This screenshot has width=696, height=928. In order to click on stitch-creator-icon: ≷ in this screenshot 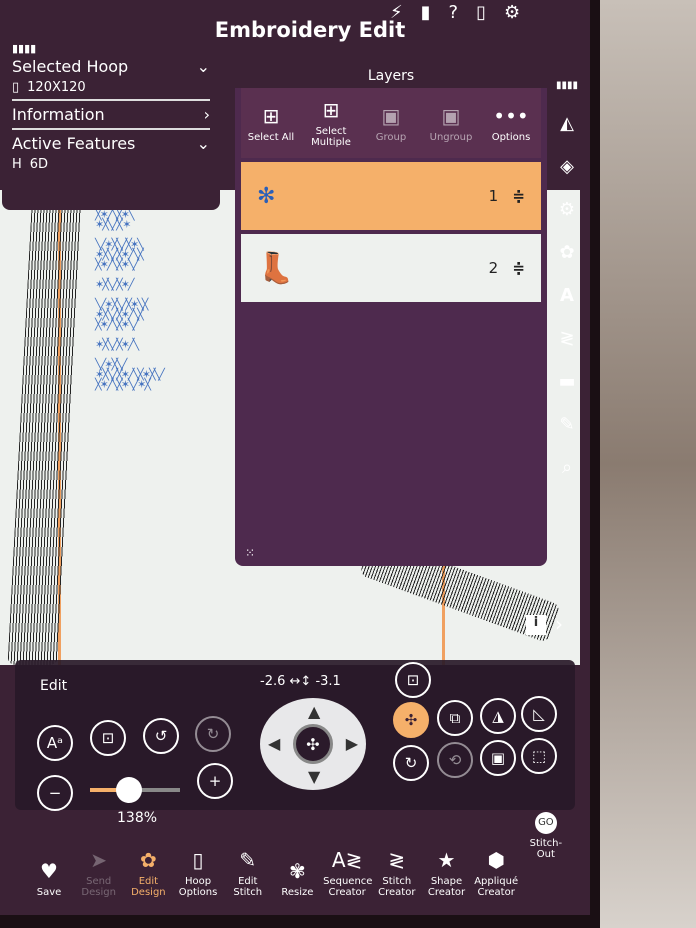, I will do `click(397, 860)`.